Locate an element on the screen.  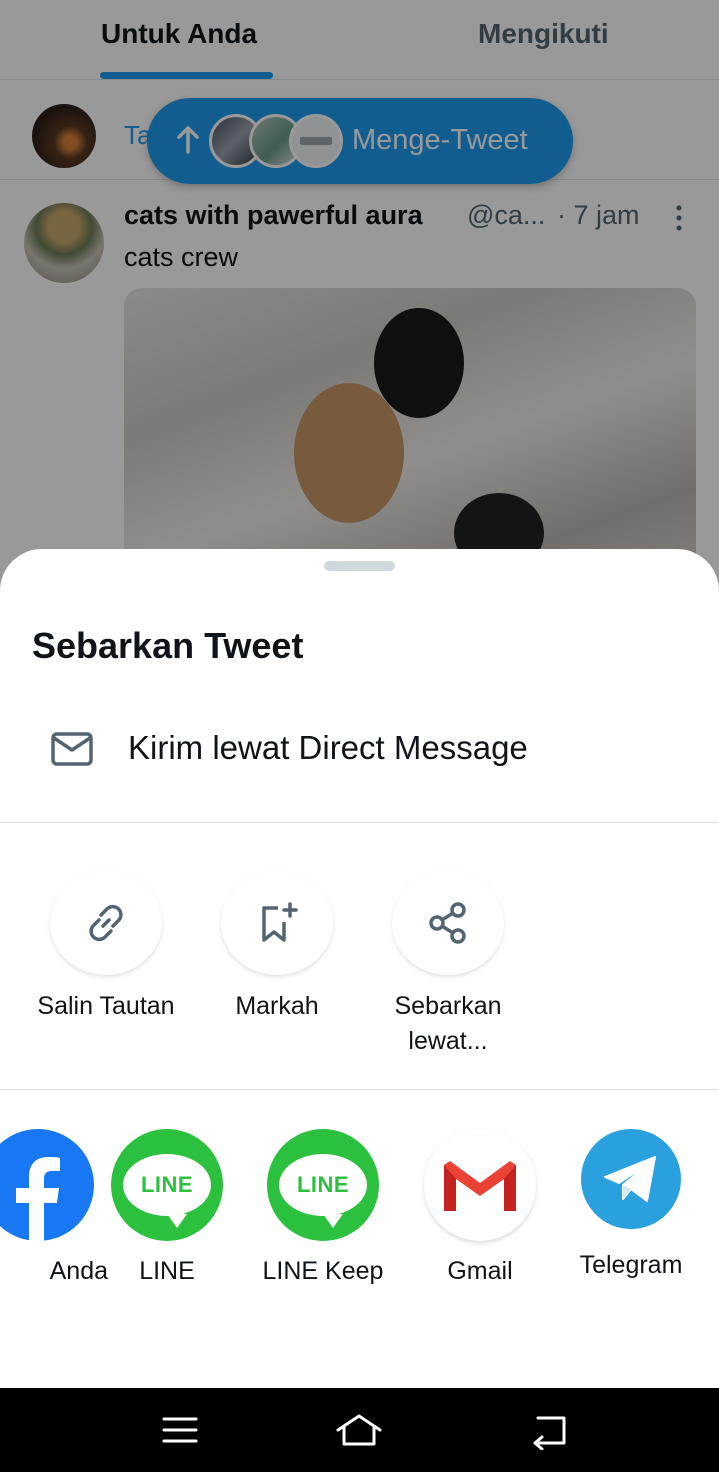
copy-link-label: Salin Tautan is located at coordinates (106, 1006).